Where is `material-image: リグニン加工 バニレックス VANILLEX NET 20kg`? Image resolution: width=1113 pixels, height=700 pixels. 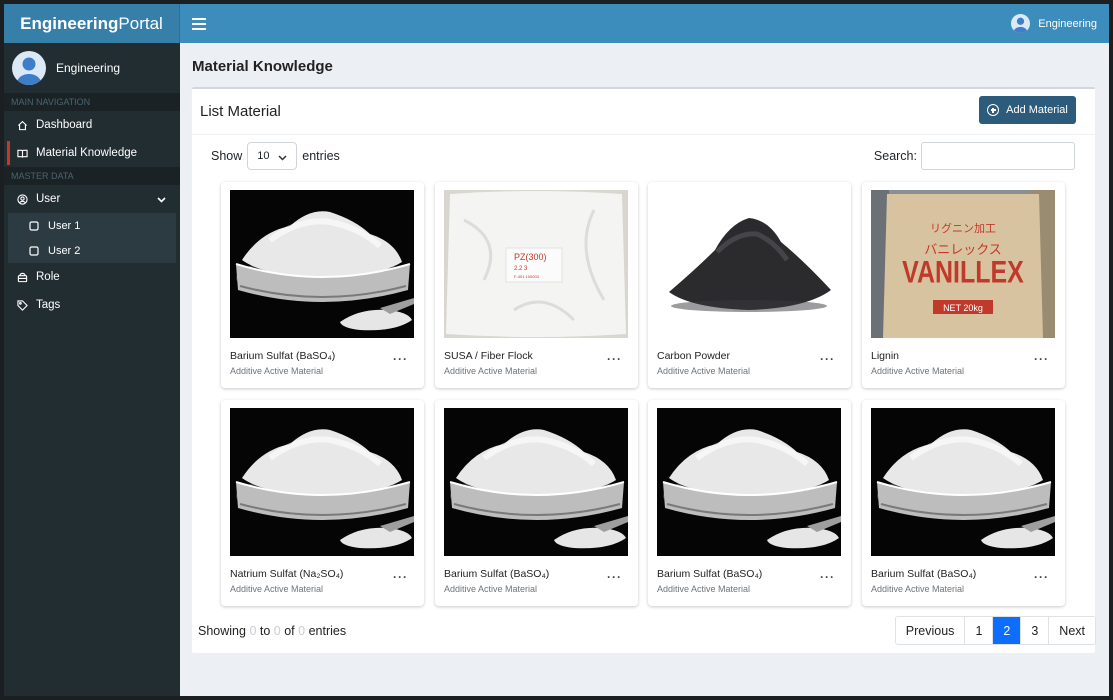
material-image: リグニン加工 バニレックス VANILLEX NET 20kg is located at coordinates (963, 264).